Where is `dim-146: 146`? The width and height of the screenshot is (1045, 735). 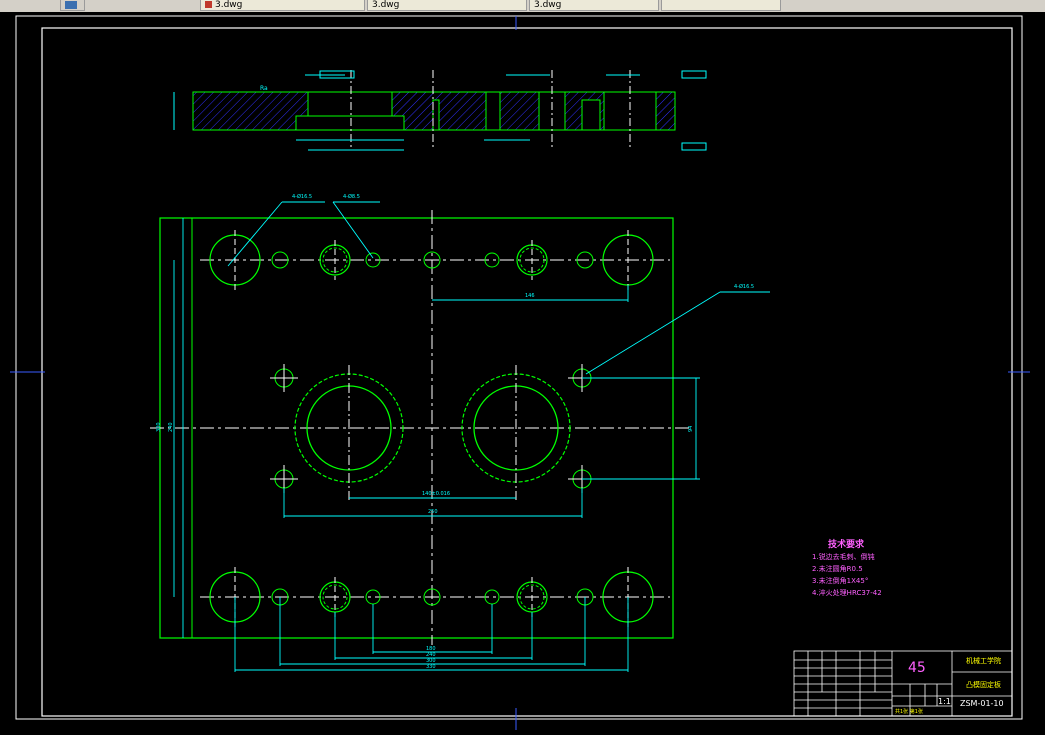
dim-146: 146 is located at coordinates (530, 296).